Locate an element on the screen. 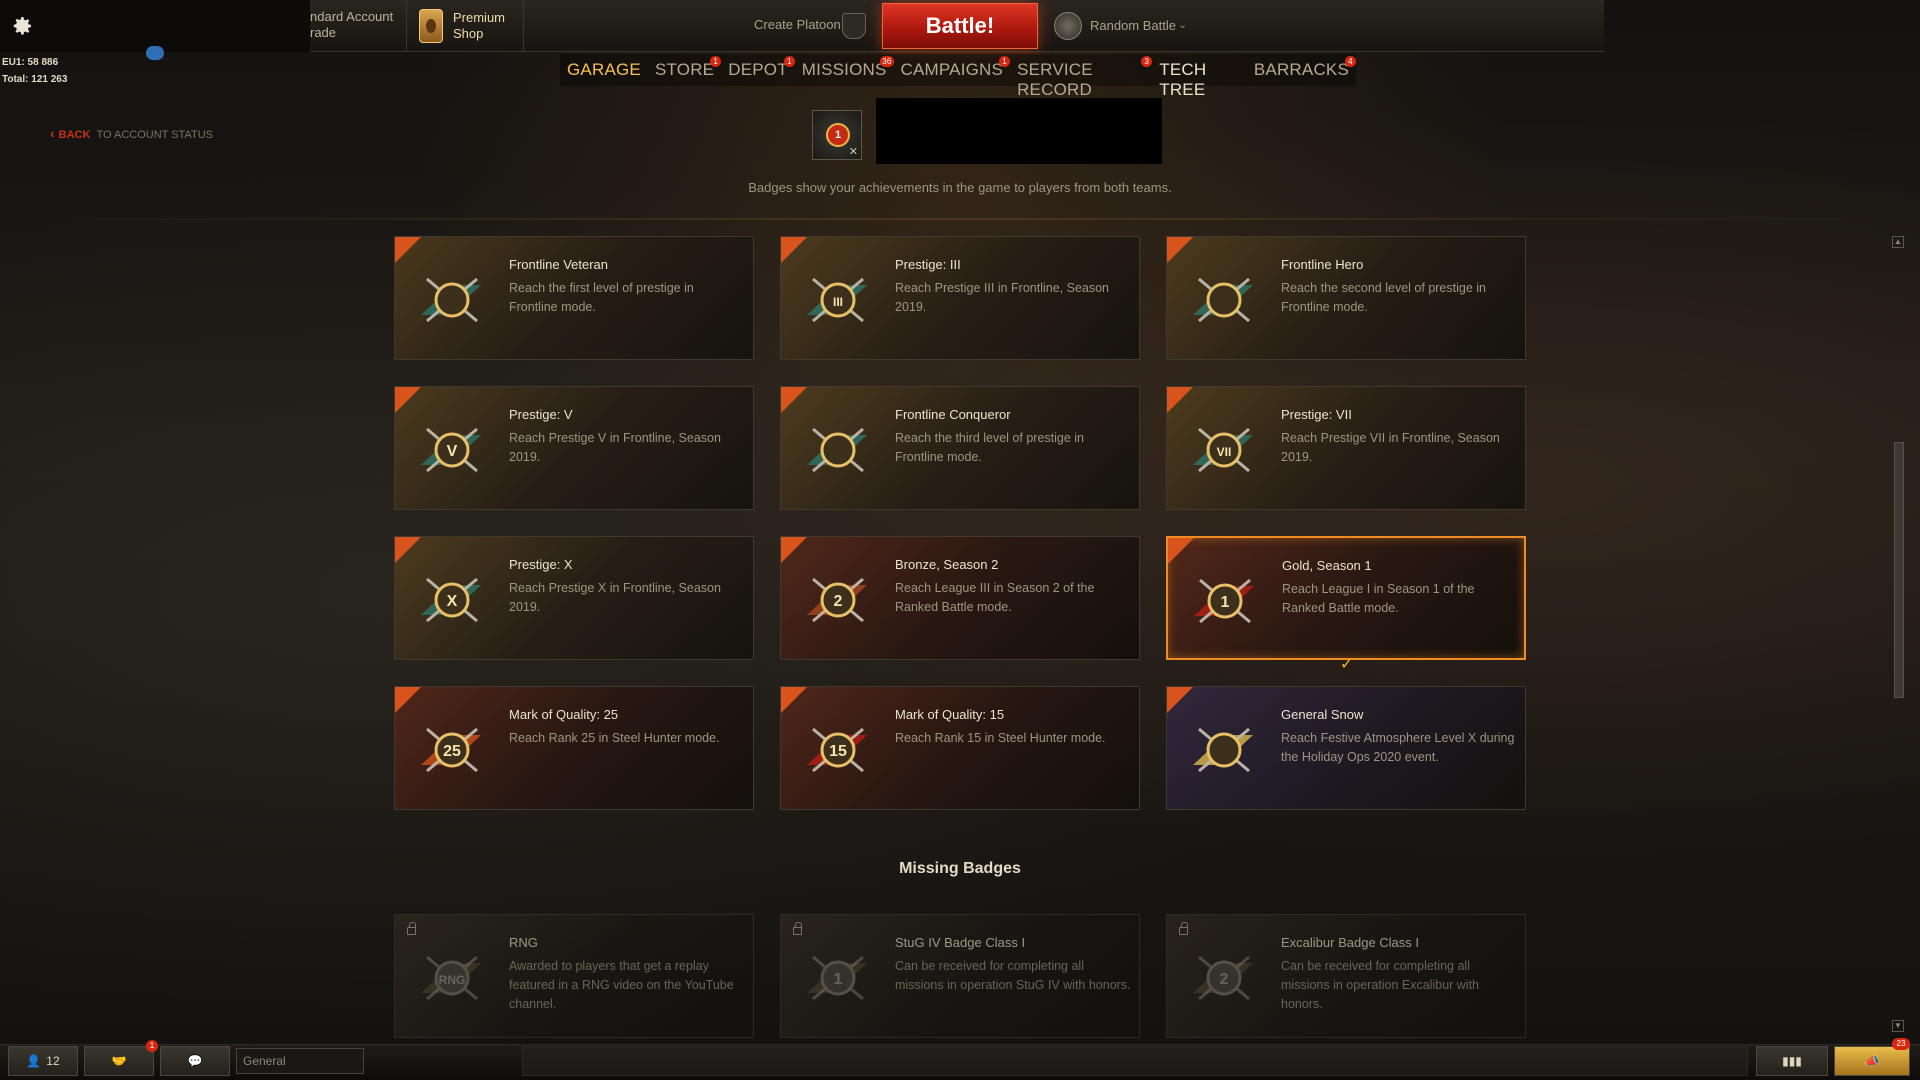 The image size is (1920, 1080). nav-item-campaigns: CAMPAIGNS 1 is located at coordinates (952, 70).